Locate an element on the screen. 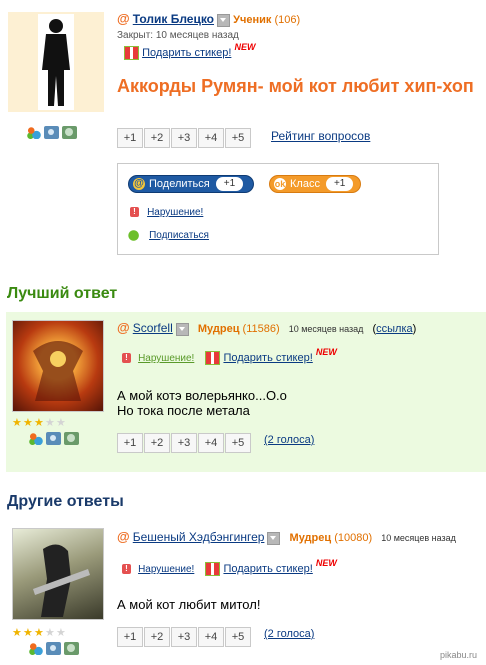  silhouette-image is located at coordinates (56, 62).